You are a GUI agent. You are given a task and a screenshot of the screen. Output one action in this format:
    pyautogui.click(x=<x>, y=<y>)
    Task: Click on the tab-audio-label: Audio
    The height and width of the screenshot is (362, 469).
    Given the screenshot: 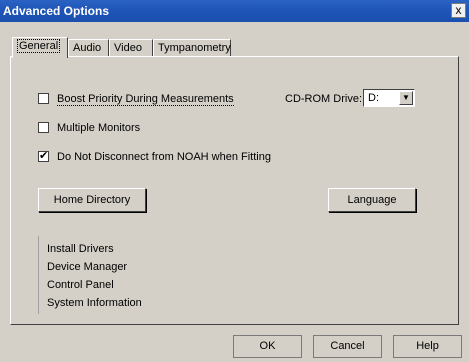 What is the action you would take?
    pyautogui.click(x=87, y=48)
    